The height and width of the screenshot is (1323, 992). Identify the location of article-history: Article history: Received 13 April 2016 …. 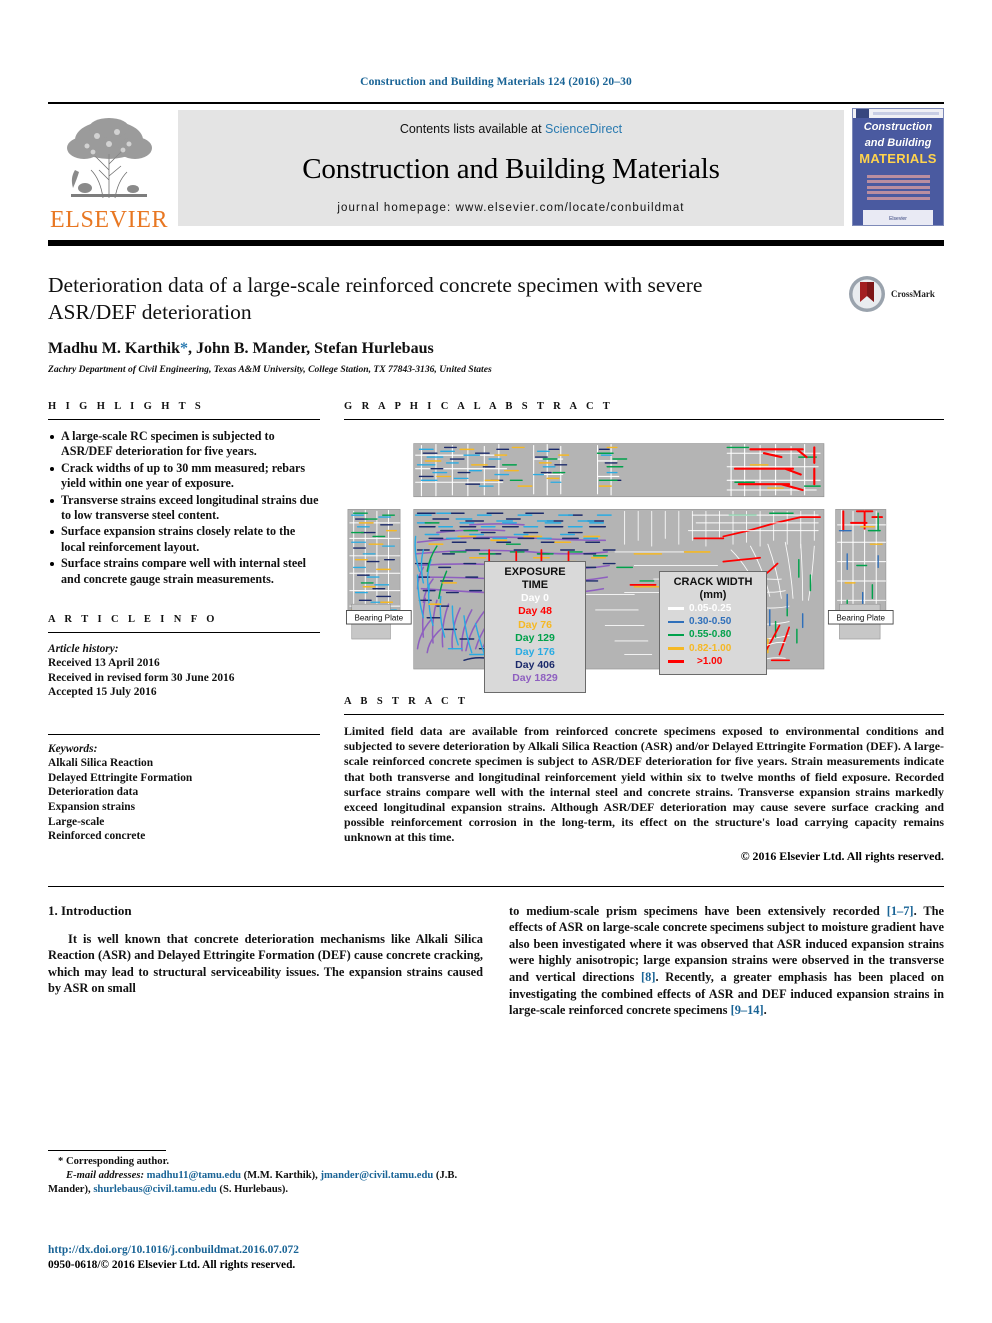
(184, 671).